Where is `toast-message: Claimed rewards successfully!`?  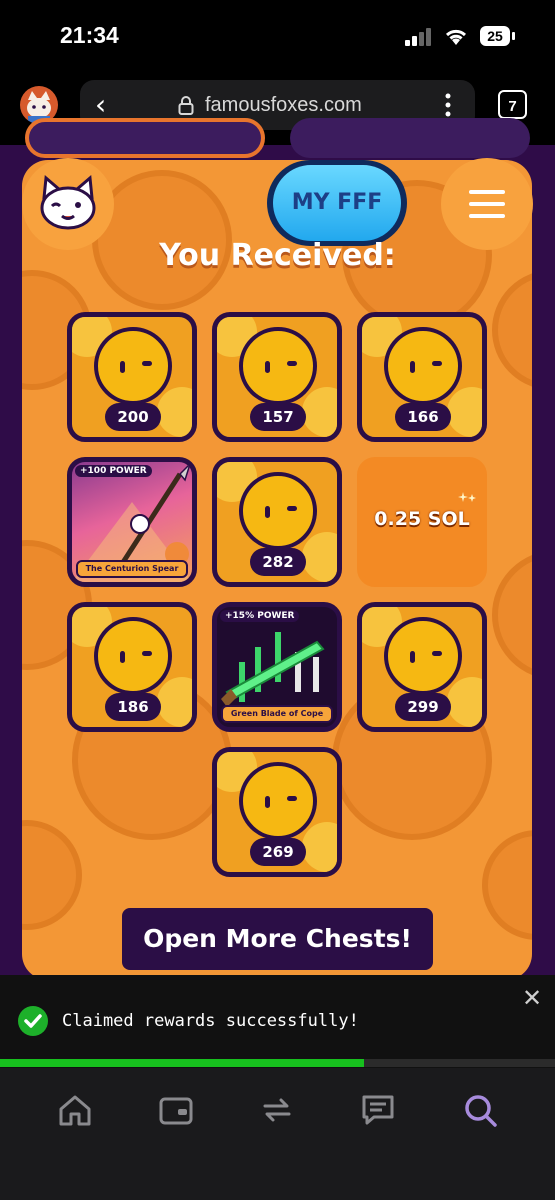 toast-message: Claimed rewards successfully! is located at coordinates (210, 1021).